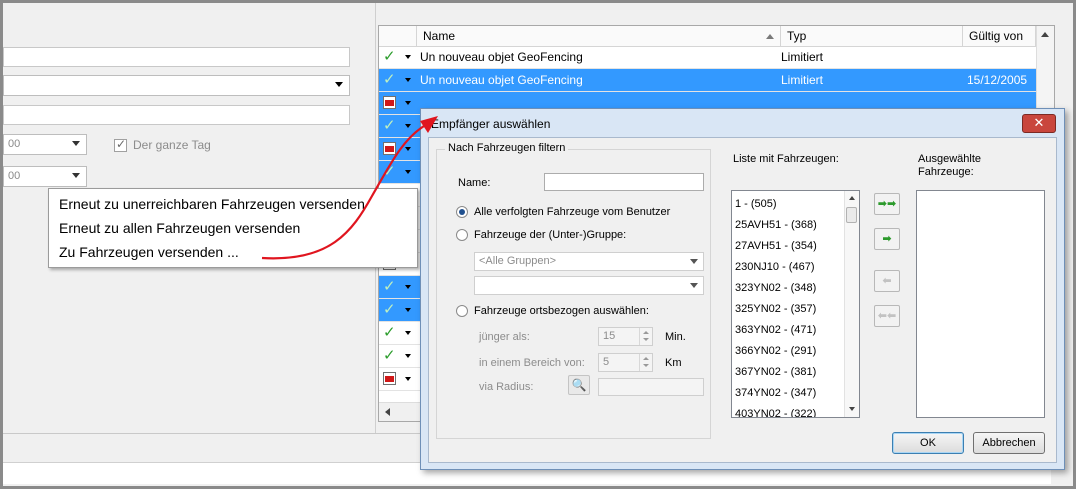 The image size is (1076, 489). What do you see at coordinates (343, 192) in the screenshot?
I see `annotation-arrow-line` at bounding box center [343, 192].